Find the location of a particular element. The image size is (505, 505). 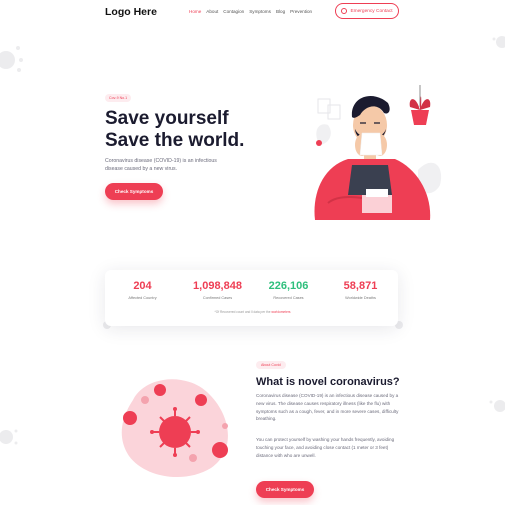

stat-label: Recovered Cases is located at coordinates (288, 298).